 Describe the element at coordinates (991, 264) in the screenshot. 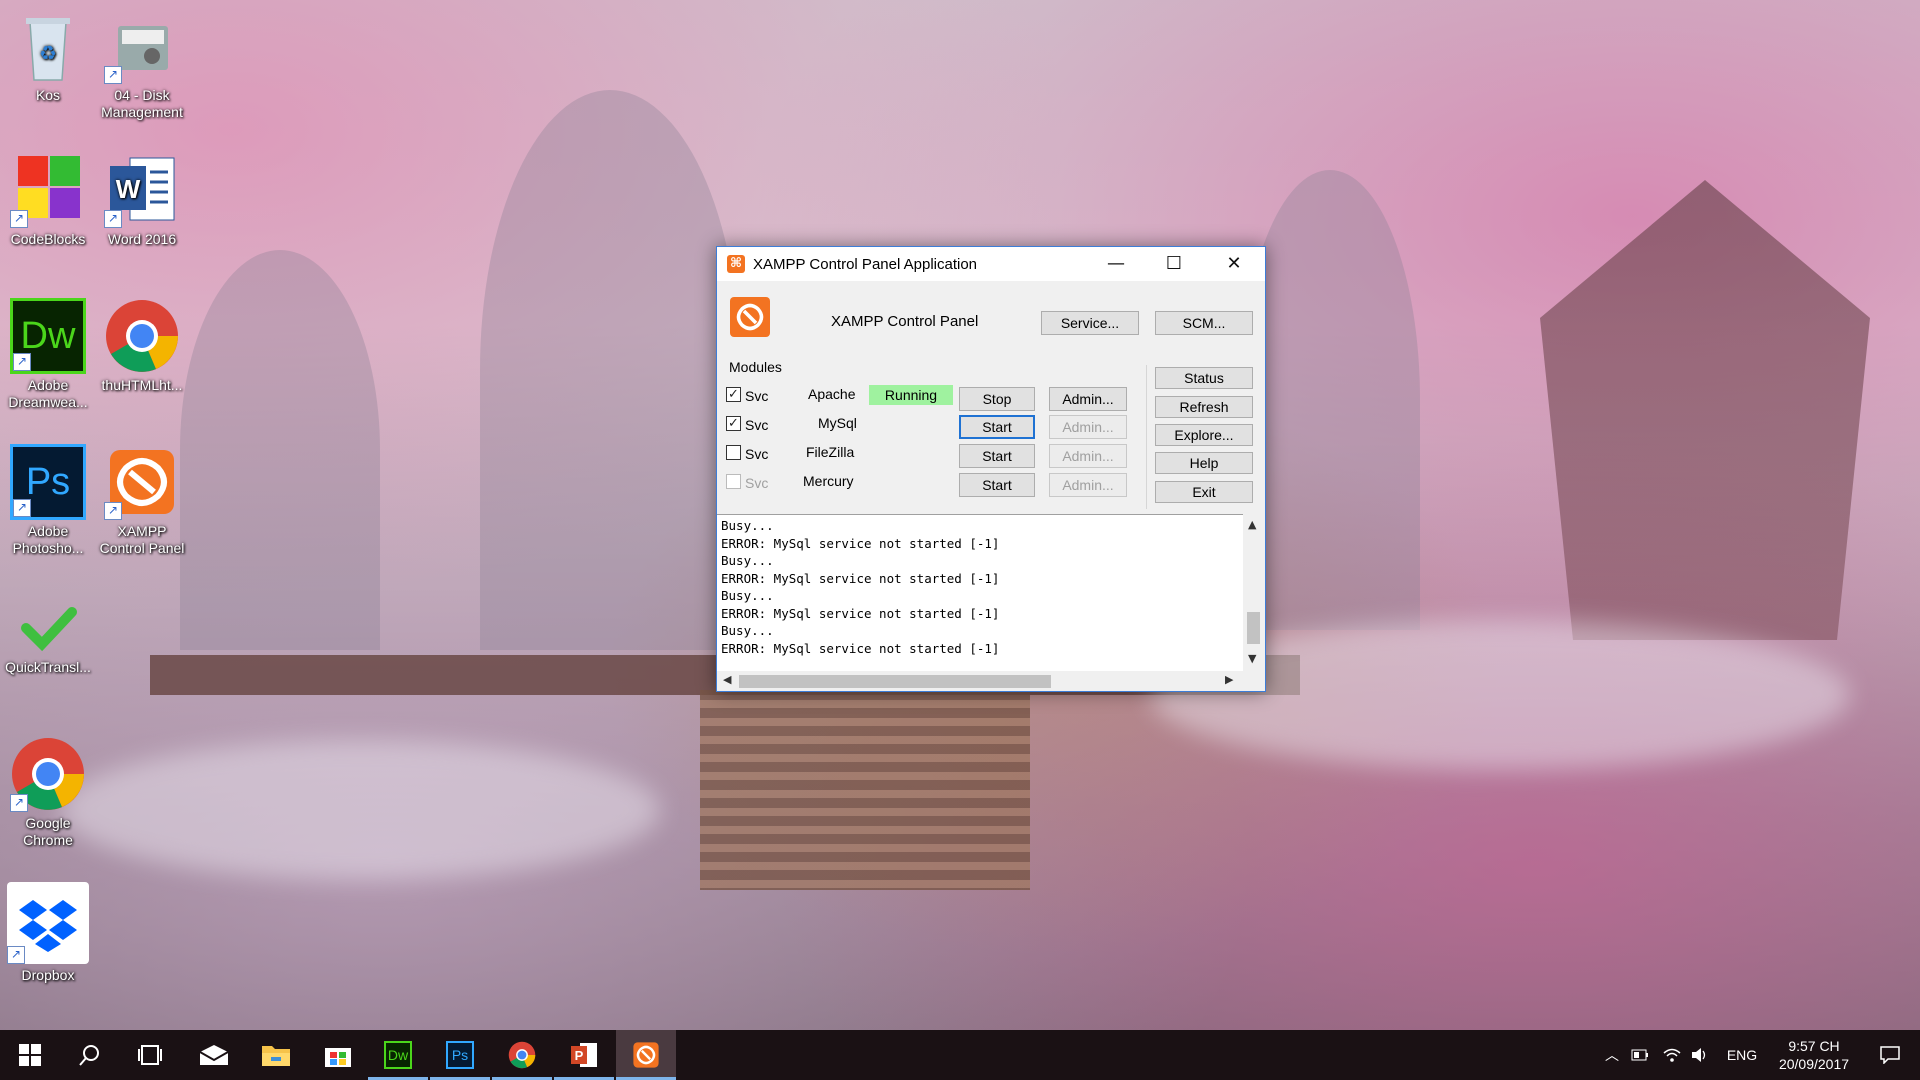

I see `title-bar: ⌘ XAMPP Control Panel Application — ☐ ✕` at that location.